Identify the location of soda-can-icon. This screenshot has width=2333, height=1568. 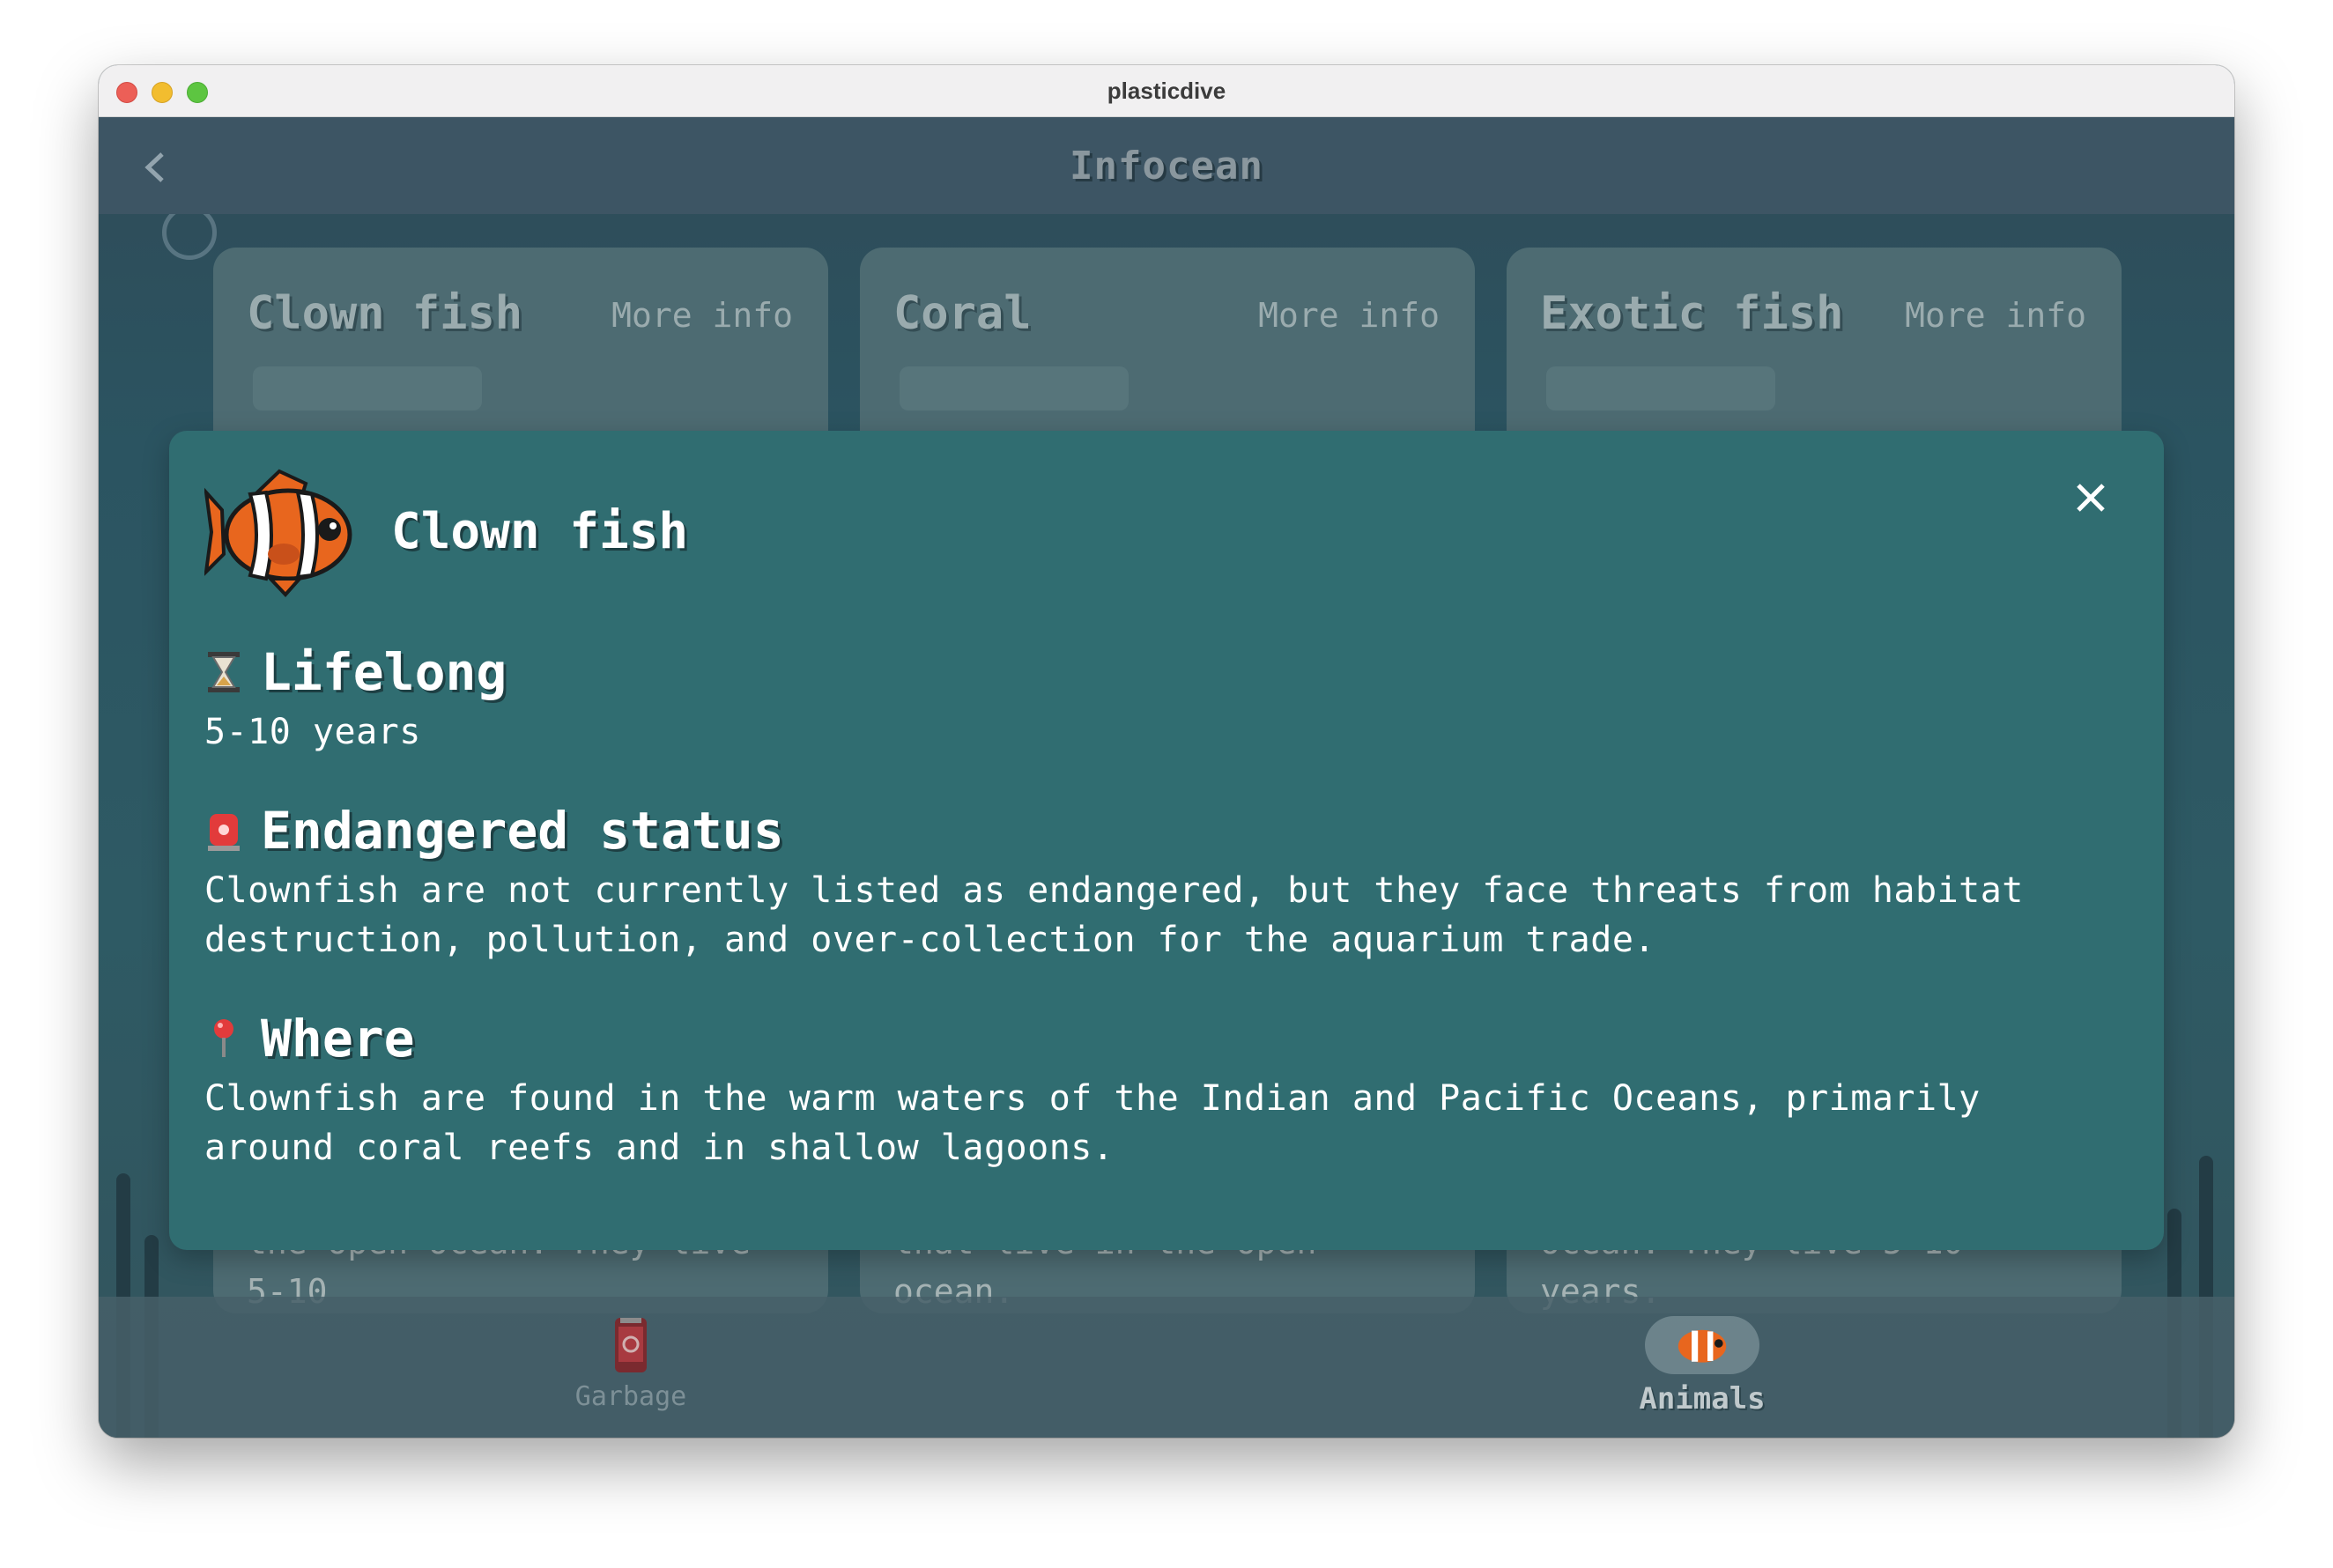
(631, 1345).